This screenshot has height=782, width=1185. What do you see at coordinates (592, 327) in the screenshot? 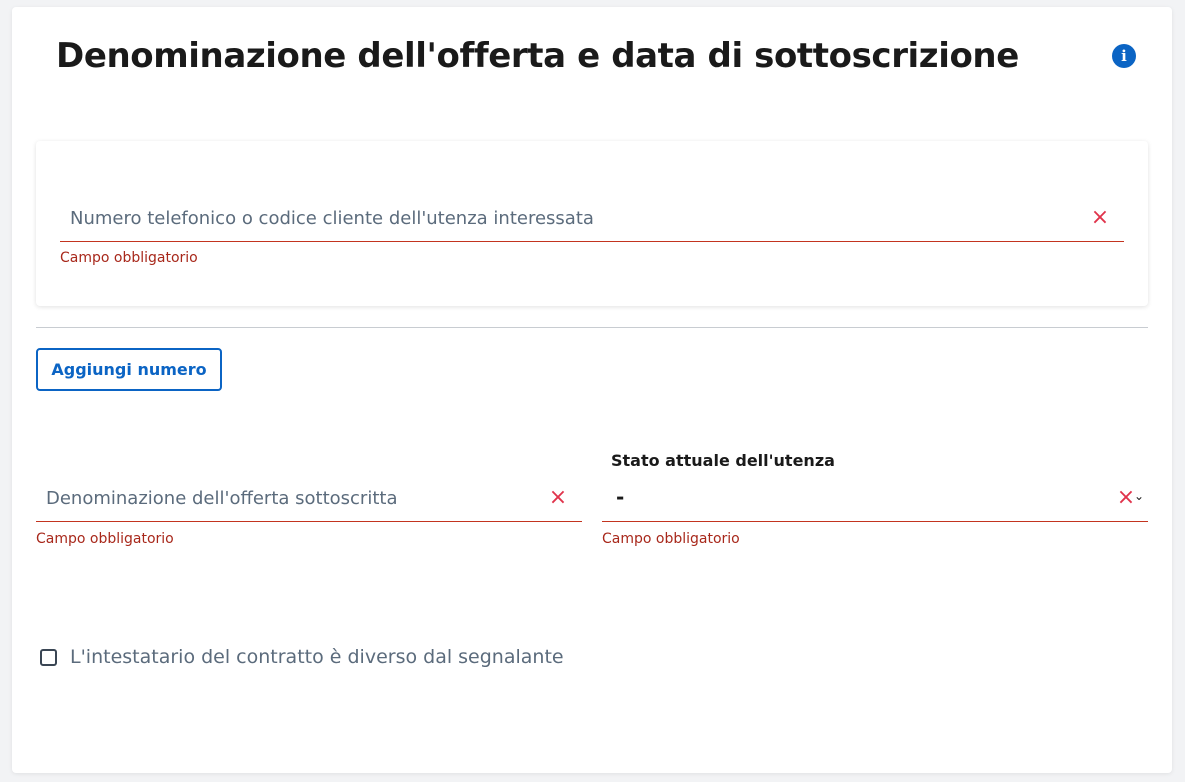
I see `section-divider` at bounding box center [592, 327].